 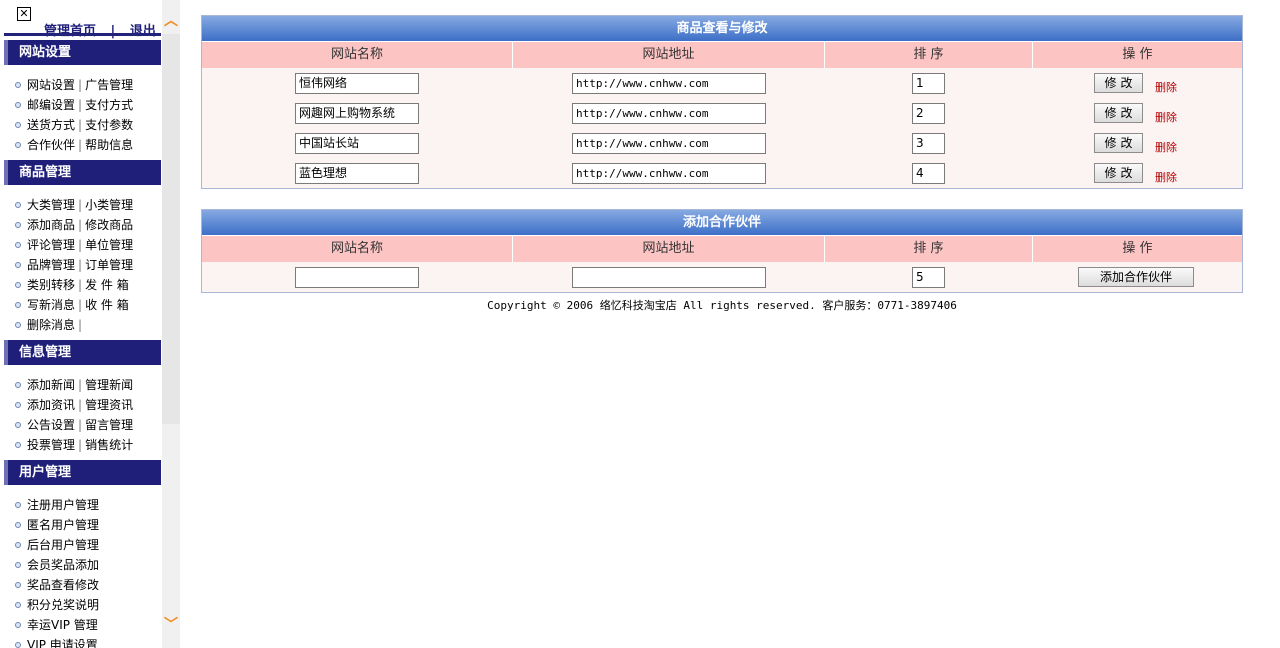 What do you see at coordinates (357, 83) in the screenshot?
I see `site-name-input: 恒伟网络` at bounding box center [357, 83].